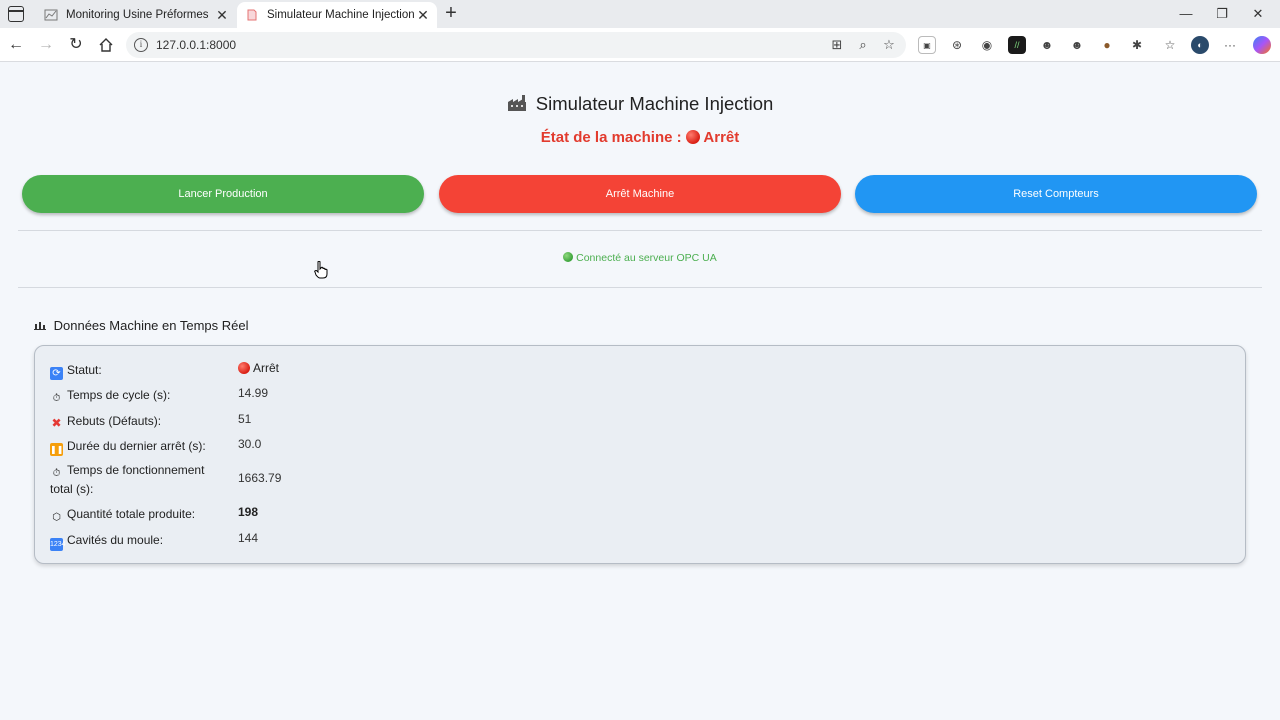  Describe the element at coordinates (863, 45) in the screenshot. I see `zoom-icon: ⌕` at that location.